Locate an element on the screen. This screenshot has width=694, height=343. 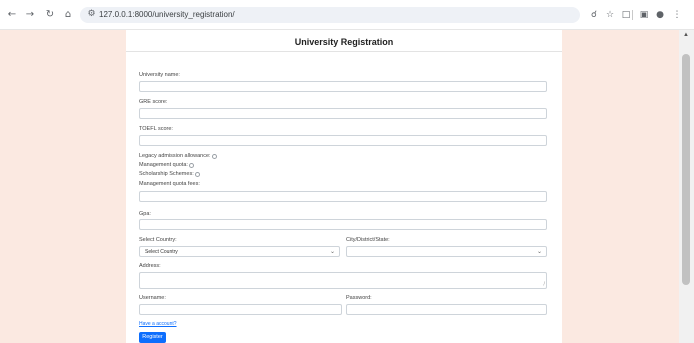
select-country-label: Select Country: is located at coordinates (158, 240).